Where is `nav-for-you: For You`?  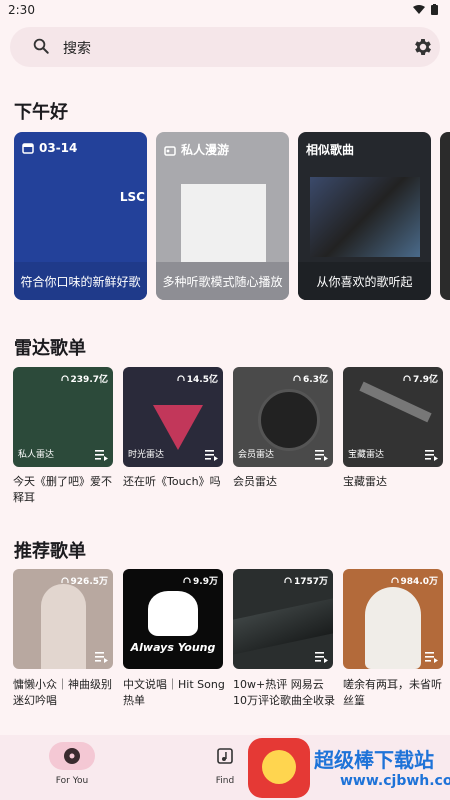 nav-for-you: For You is located at coordinates (72, 764).